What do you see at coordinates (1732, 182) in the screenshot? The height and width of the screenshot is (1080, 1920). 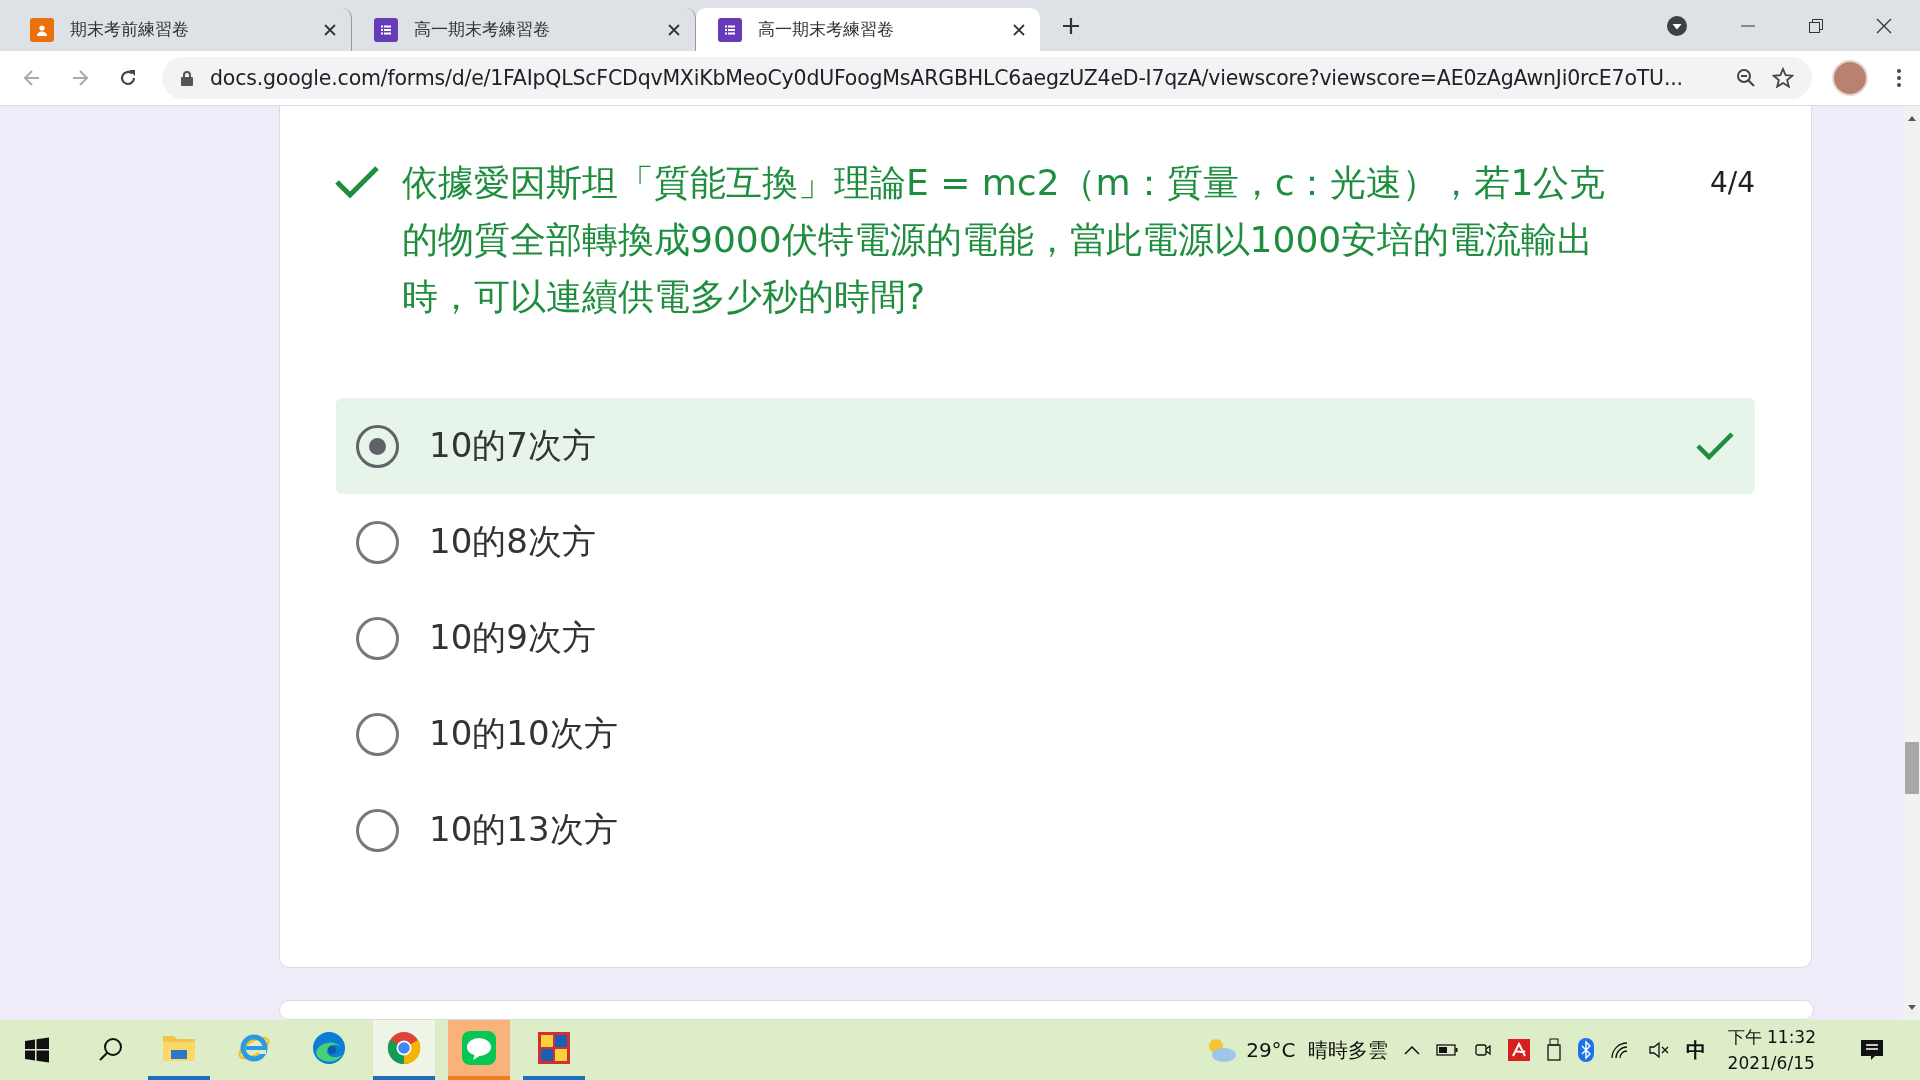 I see `score-text: 4/4` at bounding box center [1732, 182].